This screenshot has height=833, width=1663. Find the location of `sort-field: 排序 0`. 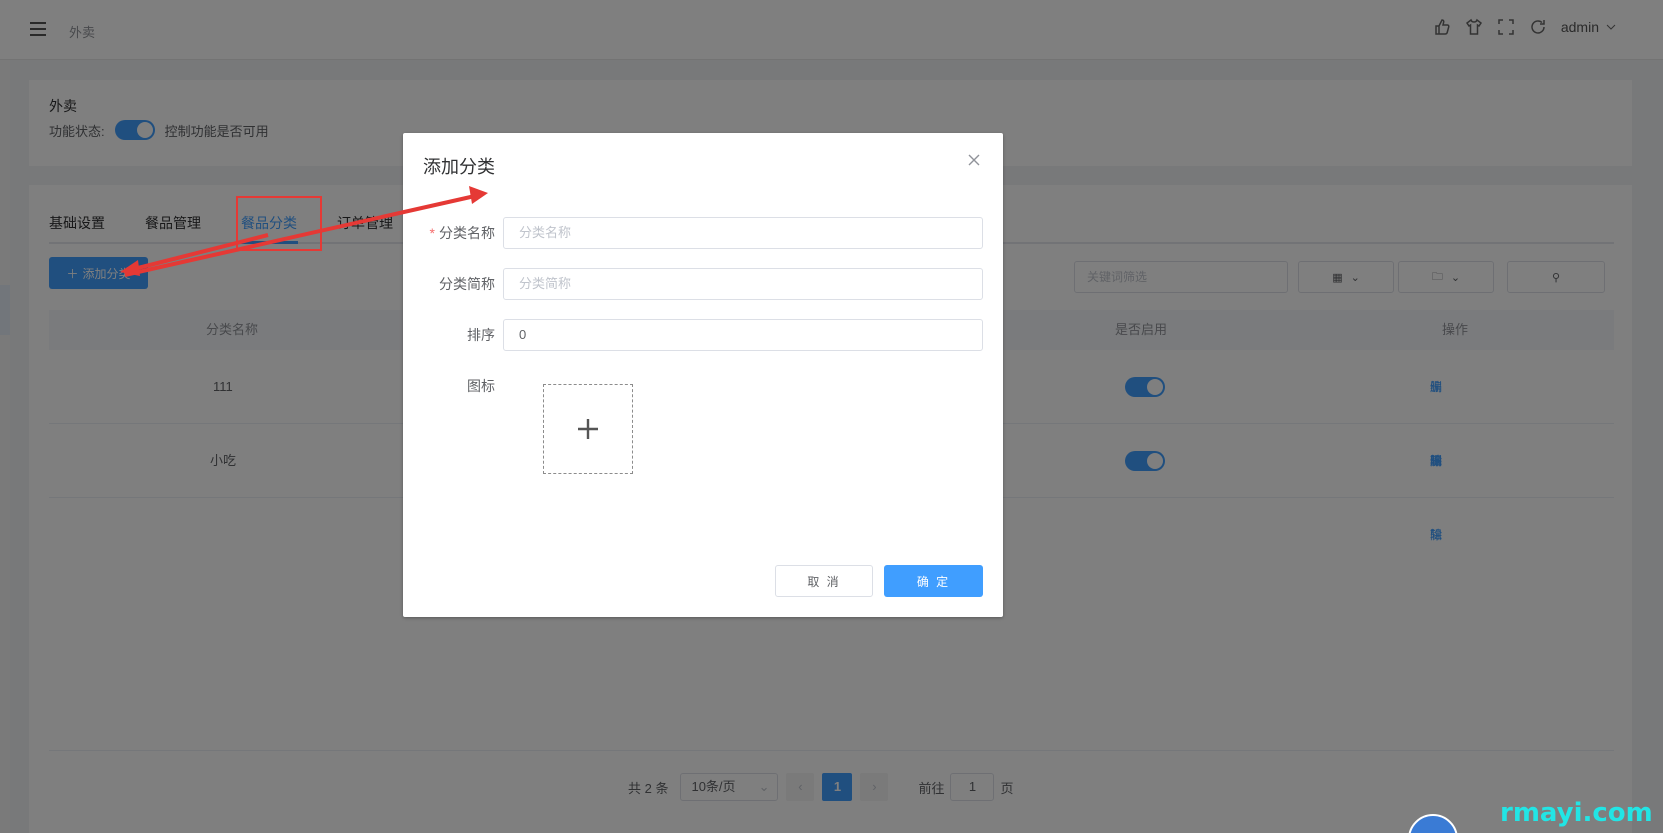

sort-field: 排序 0 is located at coordinates (703, 335).